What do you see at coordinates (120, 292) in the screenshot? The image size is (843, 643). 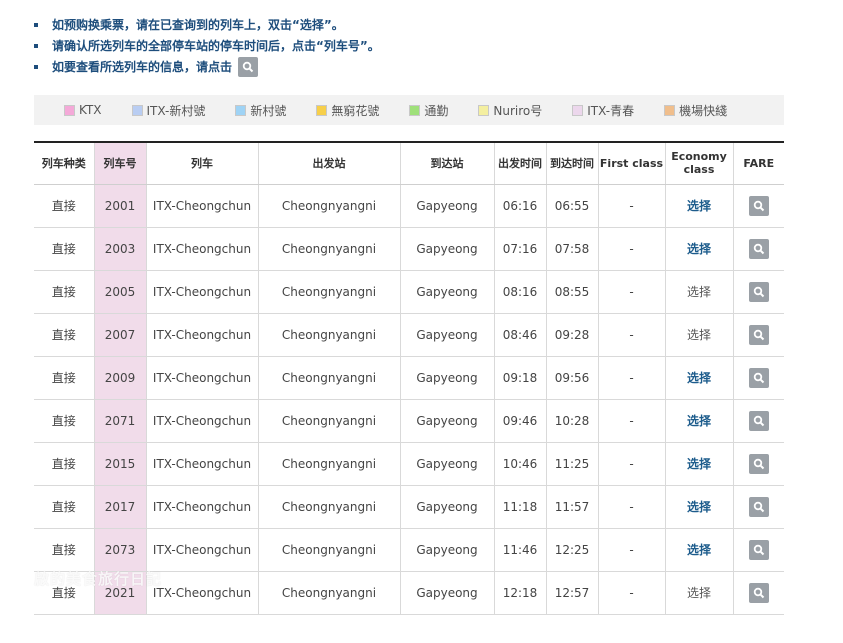 I see `cell-train-no: 2005` at bounding box center [120, 292].